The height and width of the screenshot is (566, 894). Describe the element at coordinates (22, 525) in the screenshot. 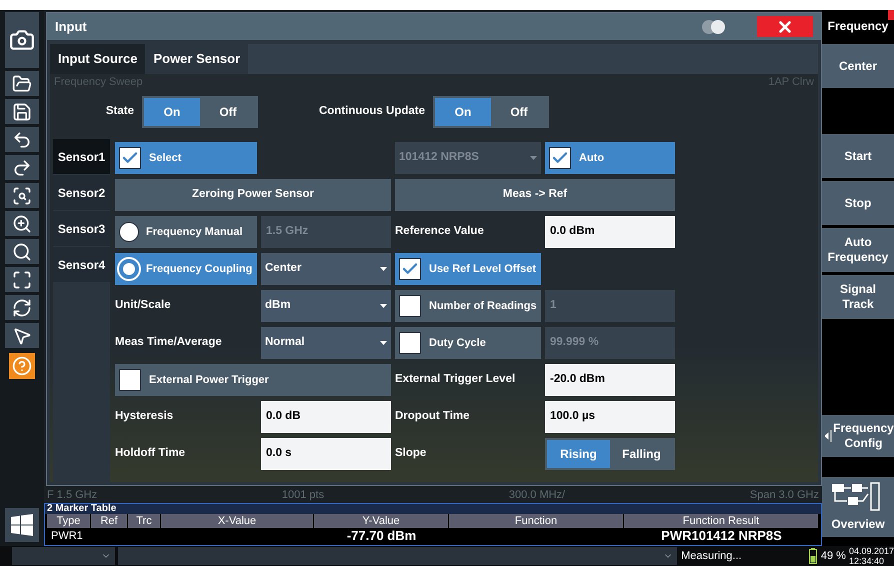

I see `start-button` at that location.